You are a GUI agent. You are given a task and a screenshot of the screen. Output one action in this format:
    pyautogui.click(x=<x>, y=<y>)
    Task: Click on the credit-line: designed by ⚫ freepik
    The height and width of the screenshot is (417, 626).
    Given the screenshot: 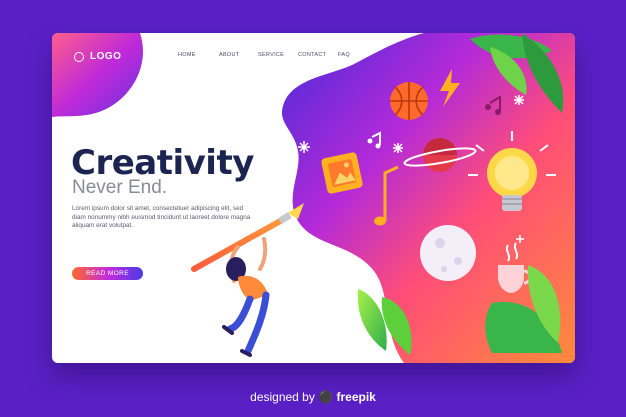 What is the action you would take?
    pyautogui.click(x=313, y=397)
    